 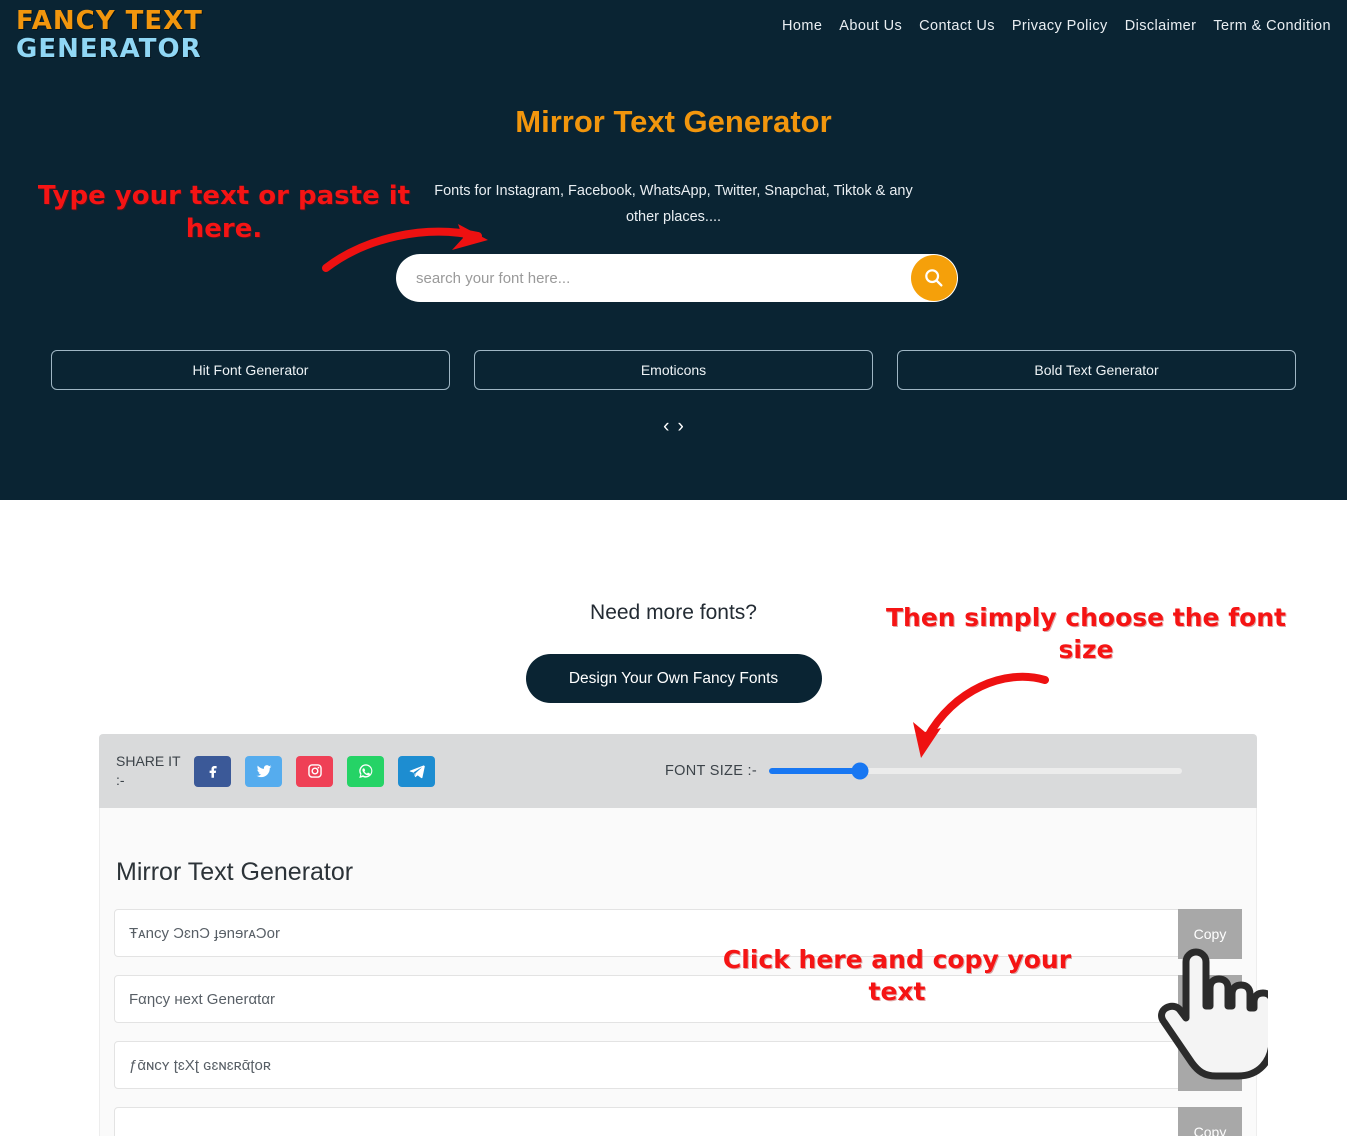 I want to click on search-button, so click(x=934, y=278).